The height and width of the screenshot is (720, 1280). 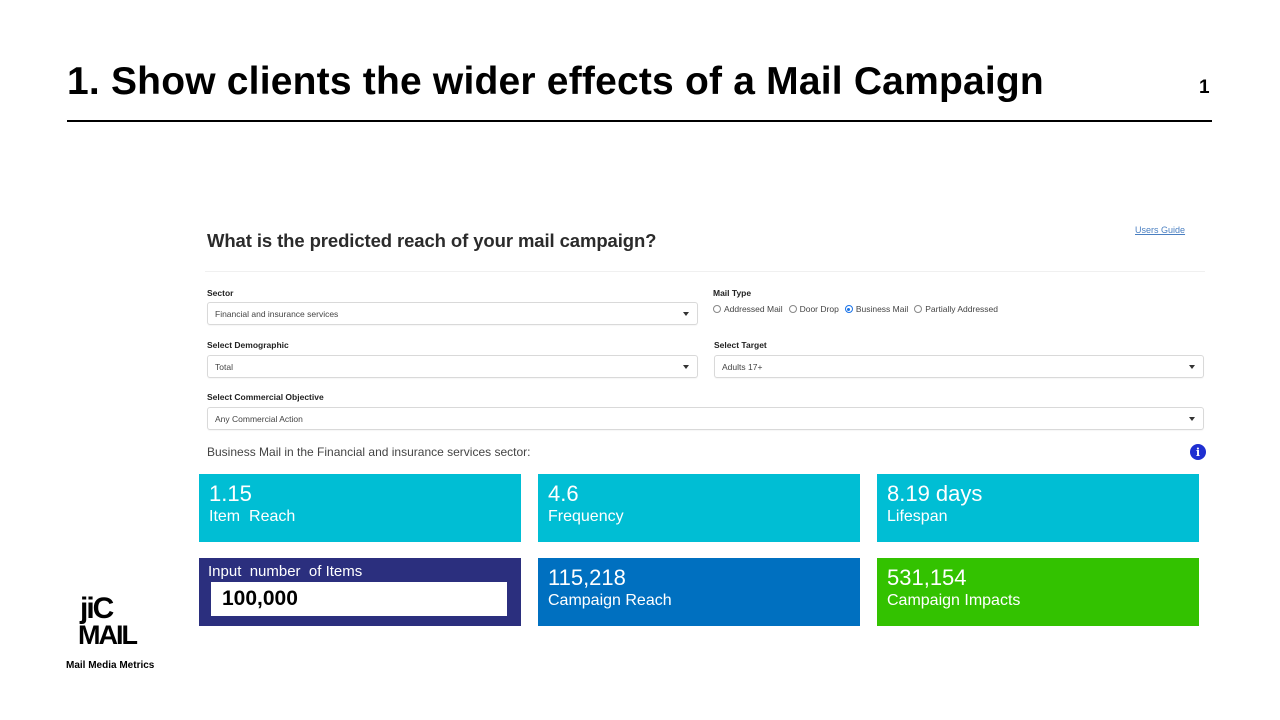 I want to click on users-guide-link: Users Guide, so click(x=1160, y=230).